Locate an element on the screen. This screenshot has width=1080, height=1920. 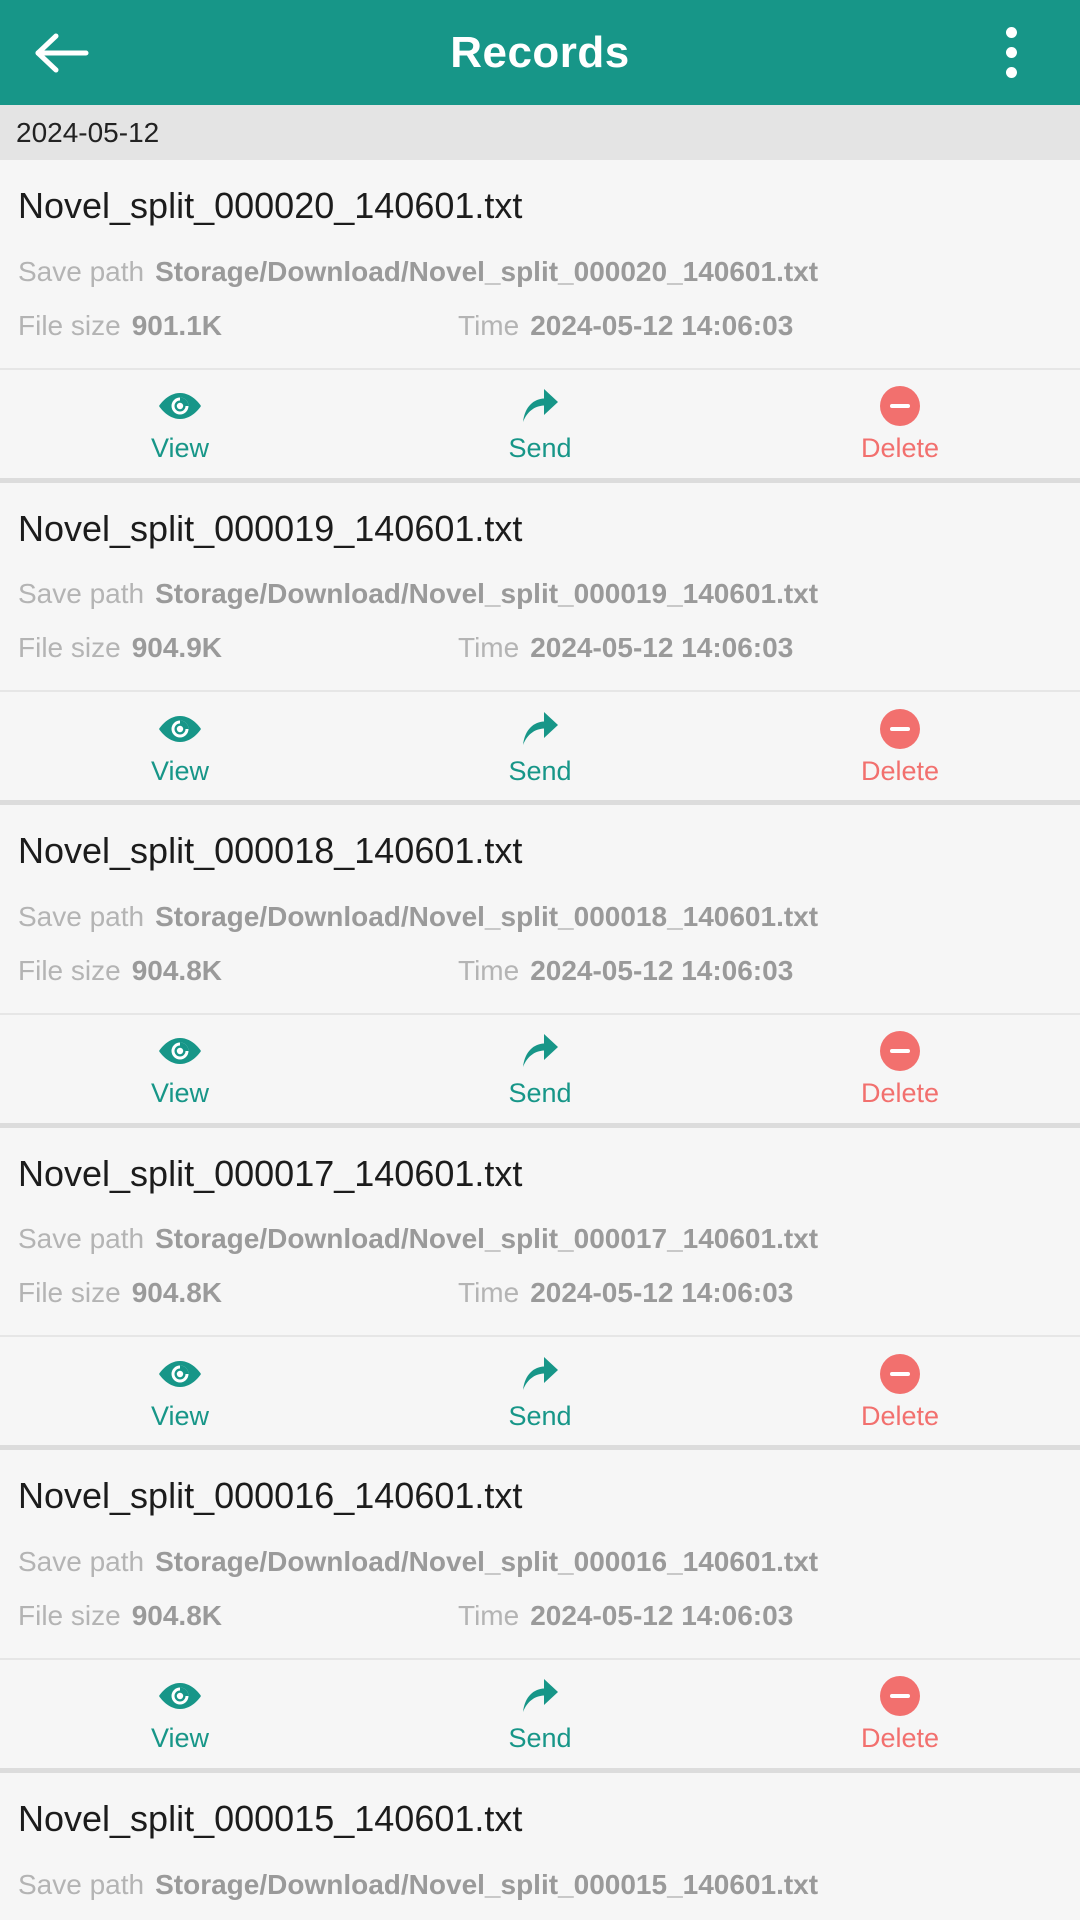
overflow-menu-icon is located at coordinates (1011, 52).